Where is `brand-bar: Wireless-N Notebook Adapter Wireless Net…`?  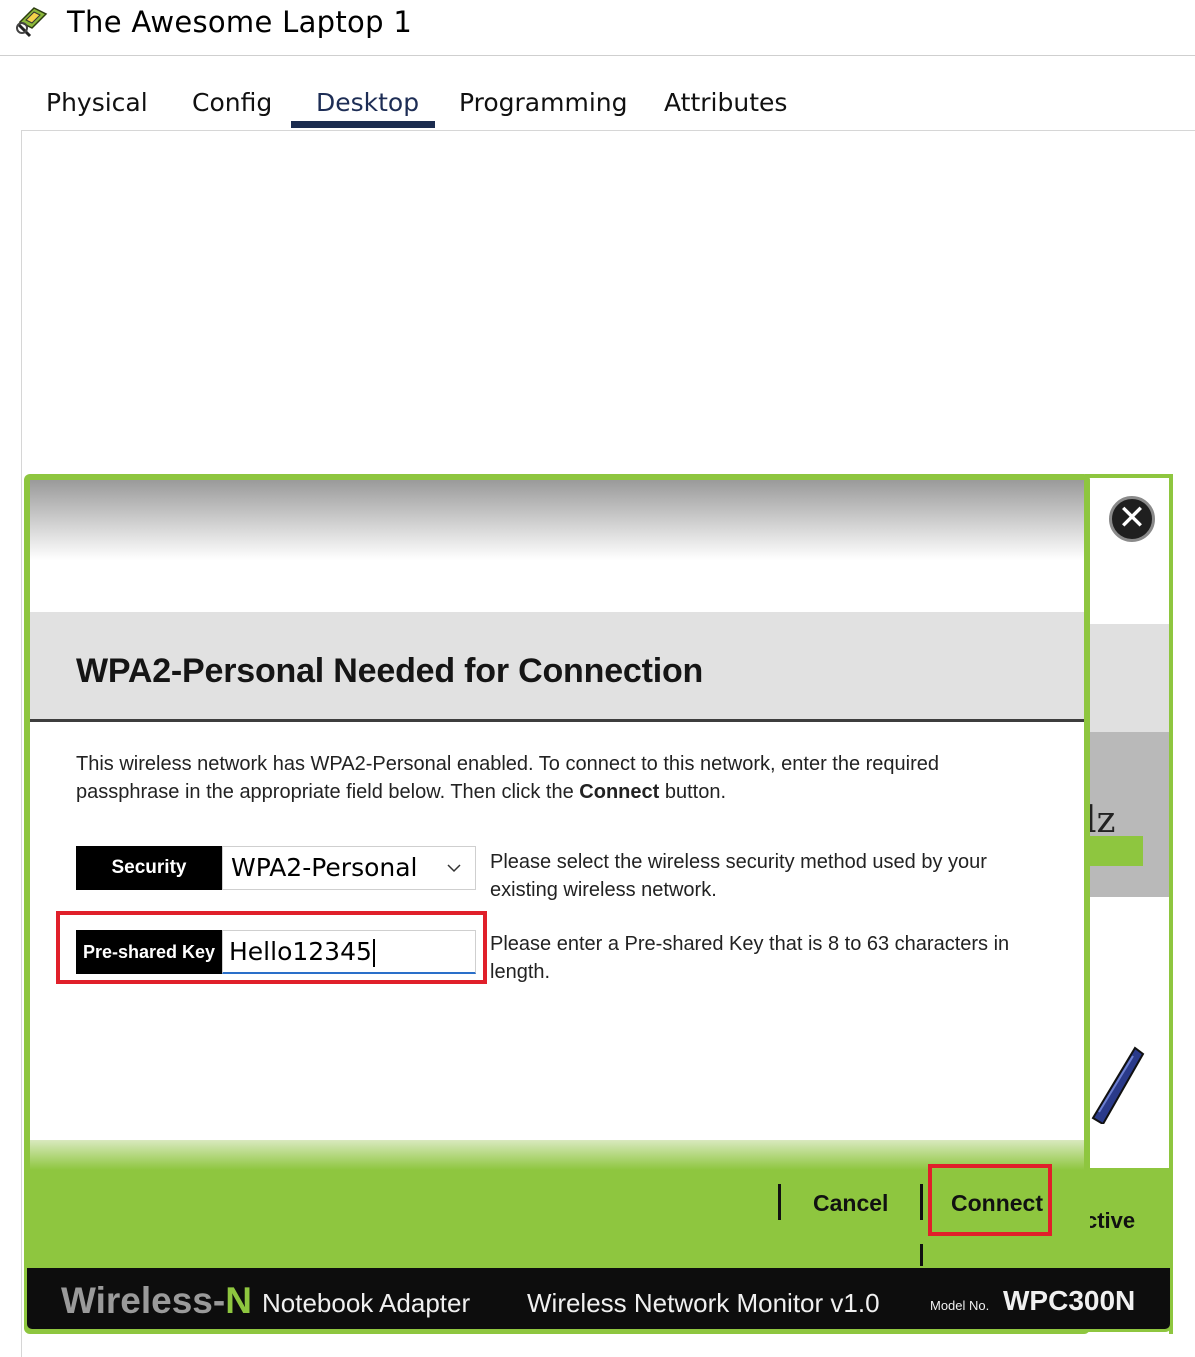 brand-bar: Wireless-N Notebook Adapter Wireless Net… is located at coordinates (598, 1300).